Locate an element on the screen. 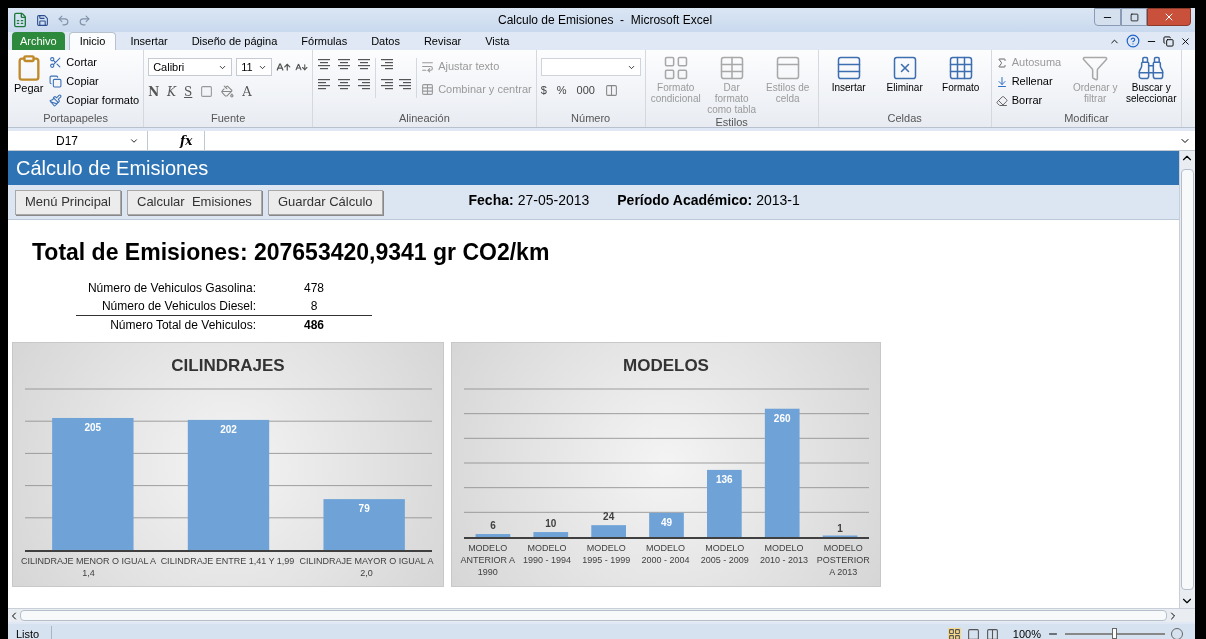  count-label: Número de Vehiculos Diesel: is located at coordinates (178, 306).